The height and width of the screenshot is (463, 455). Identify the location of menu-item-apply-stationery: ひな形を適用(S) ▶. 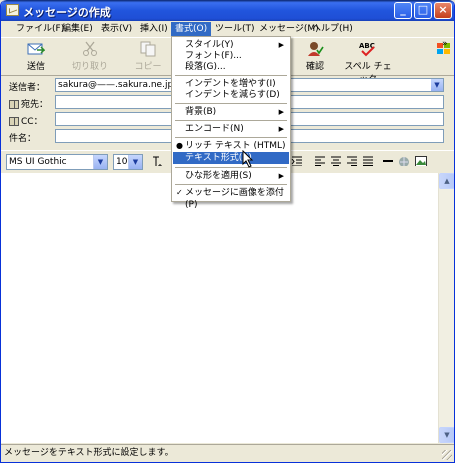
(231, 176).